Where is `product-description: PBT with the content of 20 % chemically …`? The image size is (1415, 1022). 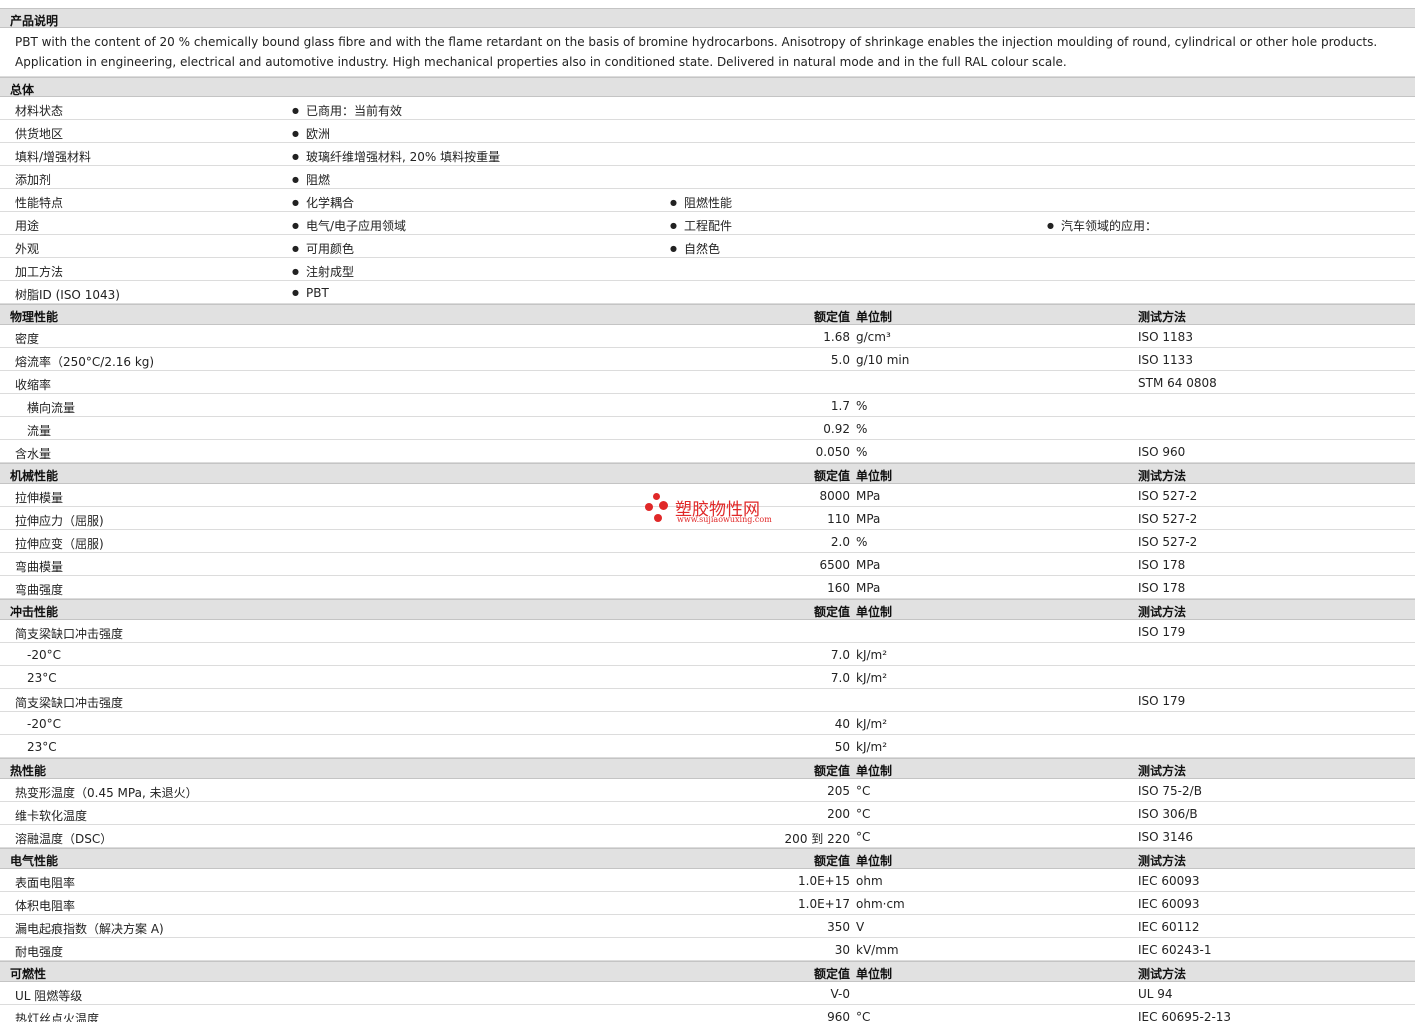
product-description: PBT with the content of 20 % chemically … is located at coordinates (707, 52).